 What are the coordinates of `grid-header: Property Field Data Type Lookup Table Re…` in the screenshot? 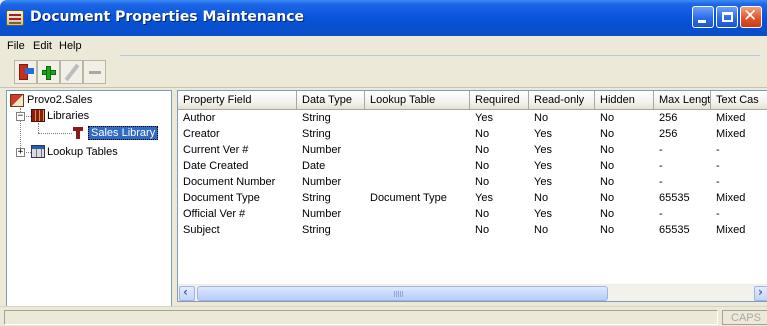 It's located at (472, 100).